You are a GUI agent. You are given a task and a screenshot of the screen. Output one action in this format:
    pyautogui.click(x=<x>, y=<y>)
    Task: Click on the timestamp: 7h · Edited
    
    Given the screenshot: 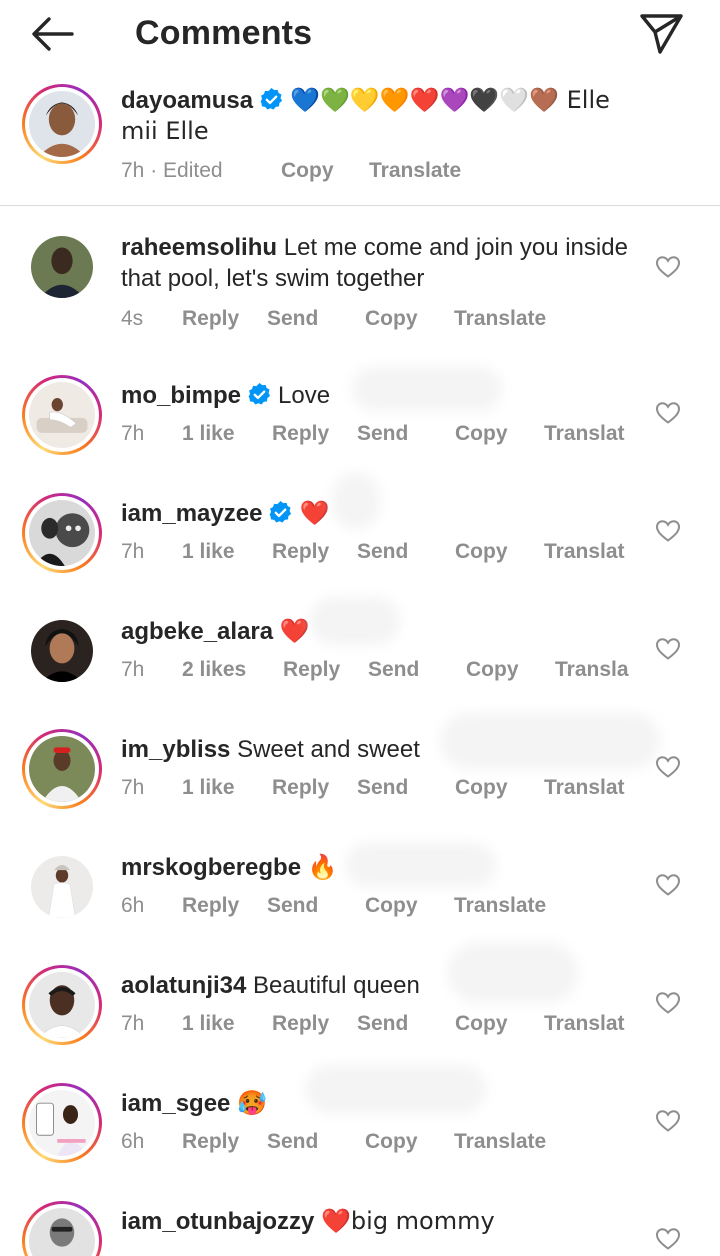 What is the action you would take?
    pyautogui.click(x=172, y=170)
    